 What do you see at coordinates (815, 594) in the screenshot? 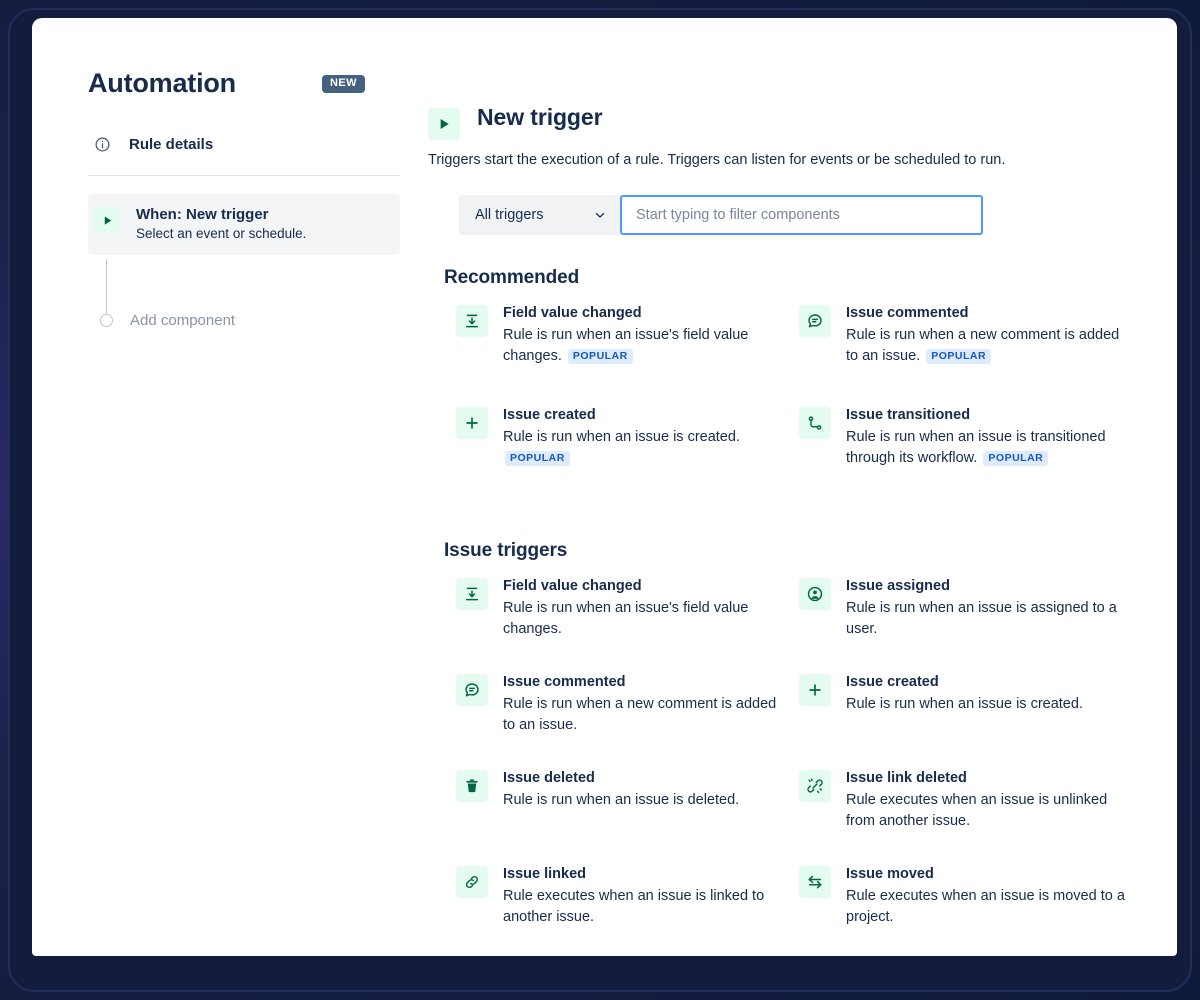
I see `person-icon` at bounding box center [815, 594].